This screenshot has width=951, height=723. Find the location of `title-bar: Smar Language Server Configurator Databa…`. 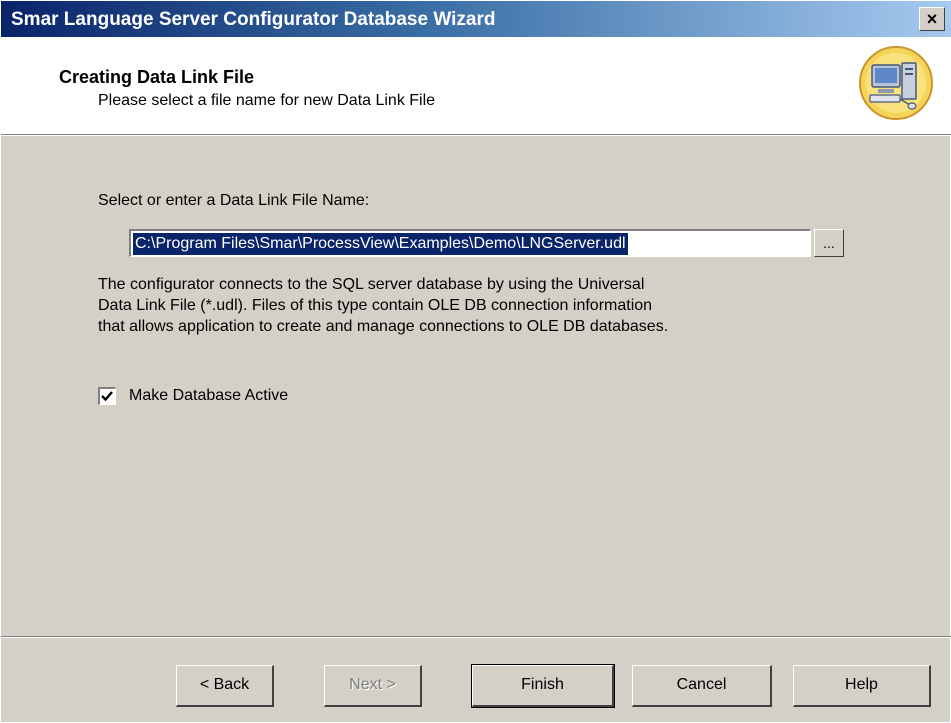

title-bar: Smar Language Server Configurator Databa… is located at coordinates (476, 19).